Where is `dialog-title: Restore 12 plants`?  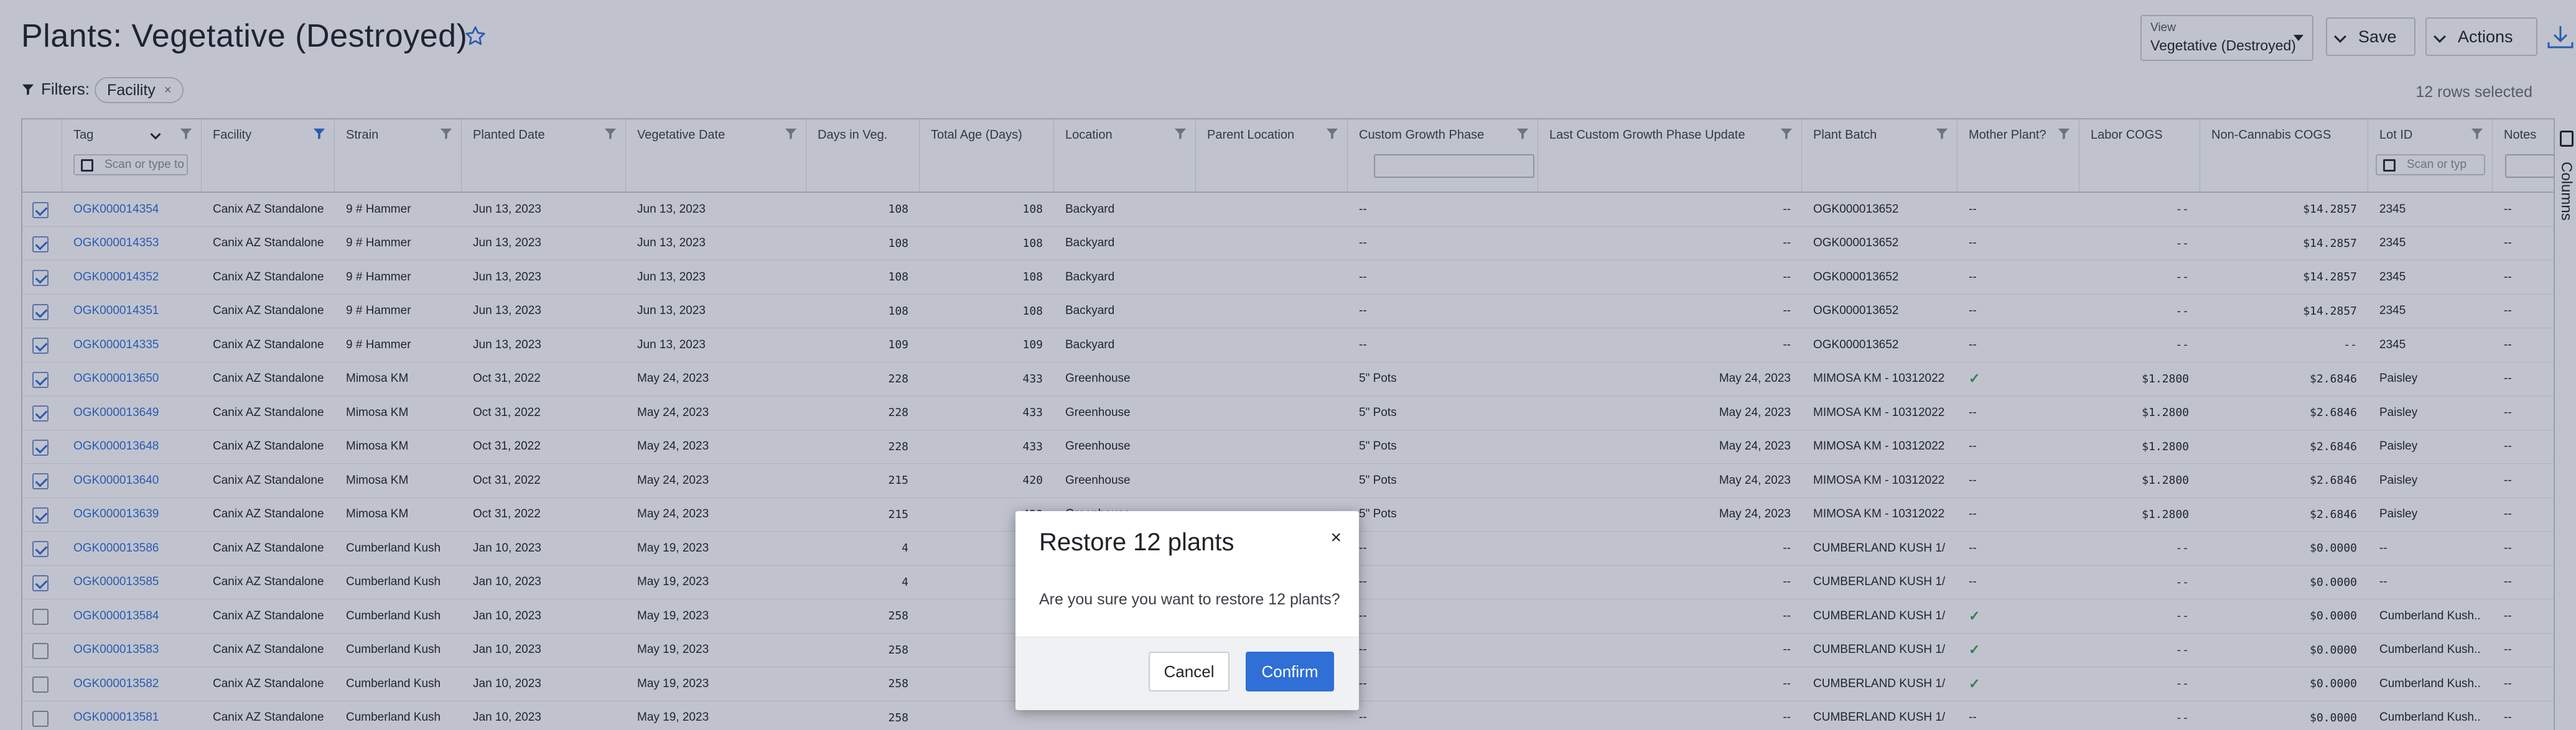
dialog-title: Restore 12 plants is located at coordinates (1136, 542).